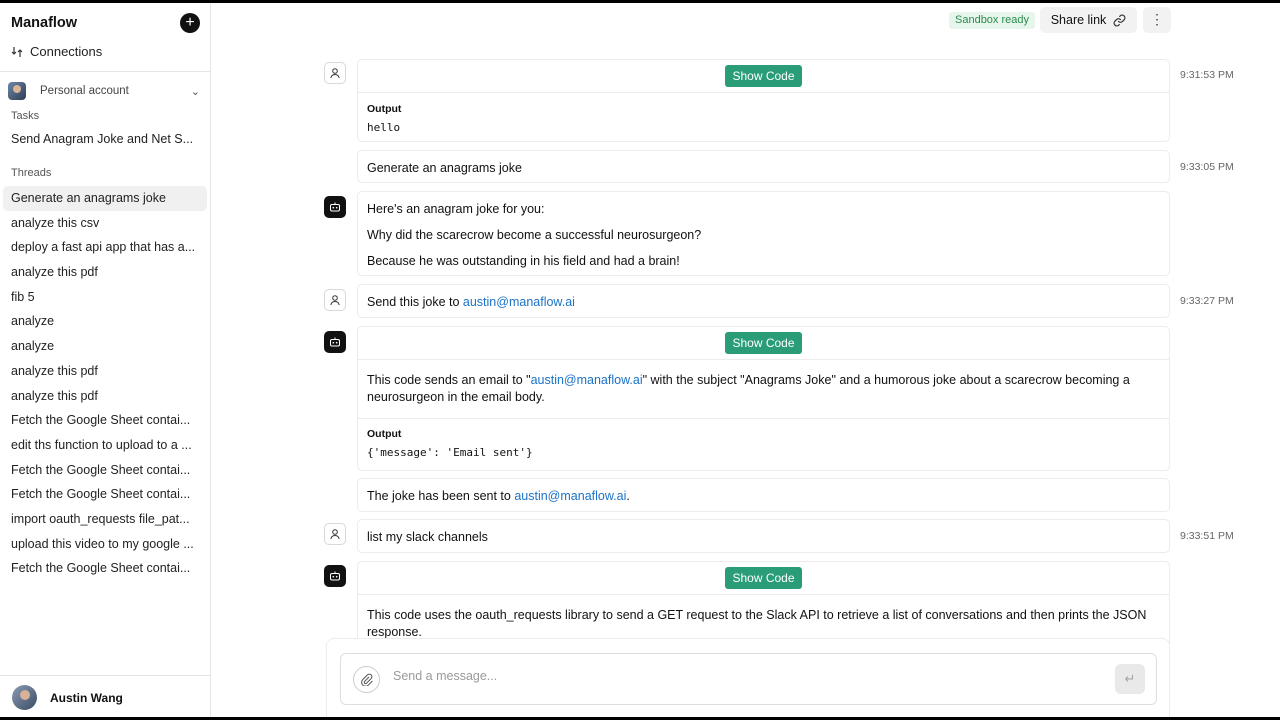 This screenshot has height=720, width=1280. I want to click on thread-item: analyze this csv, so click(105, 223).